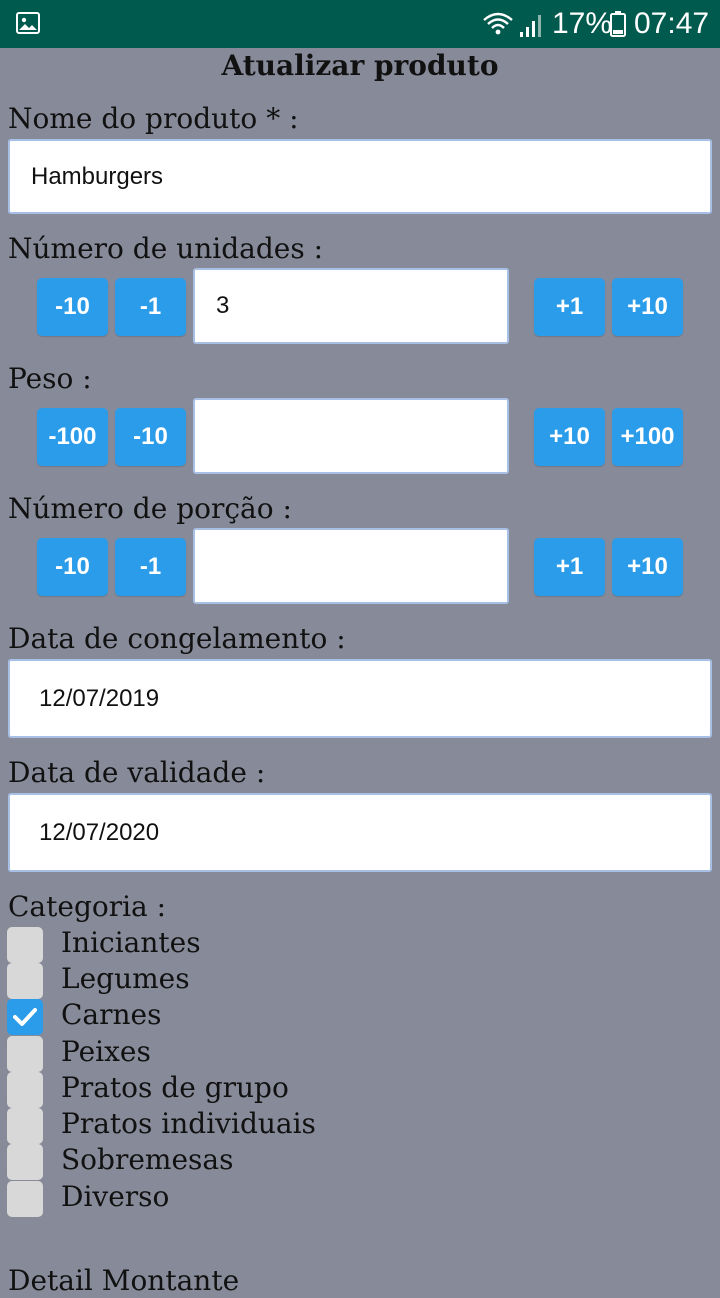 The width and height of the screenshot is (720, 1298). I want to click on signal-icon, so click(530, 26).